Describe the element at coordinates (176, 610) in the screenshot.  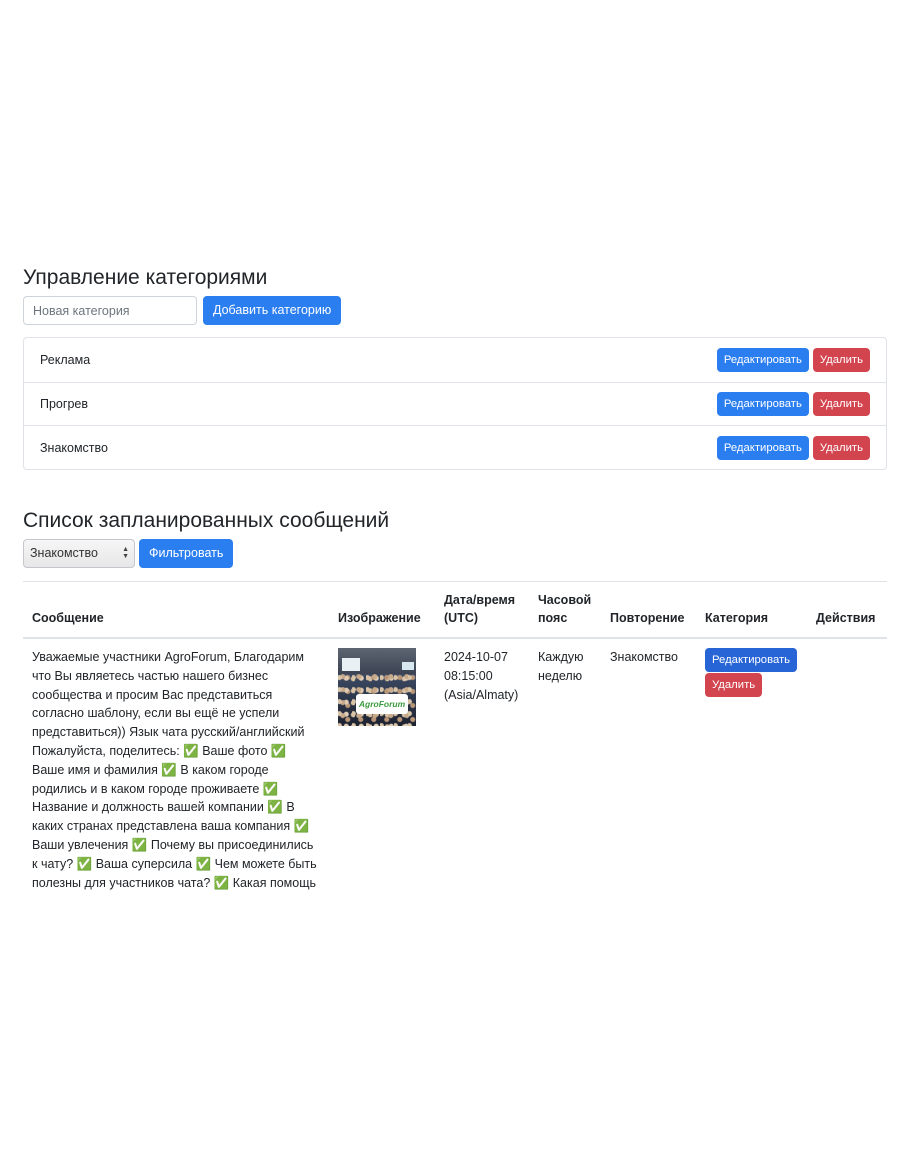
I see `column-header-message: Сообщение` at that location.